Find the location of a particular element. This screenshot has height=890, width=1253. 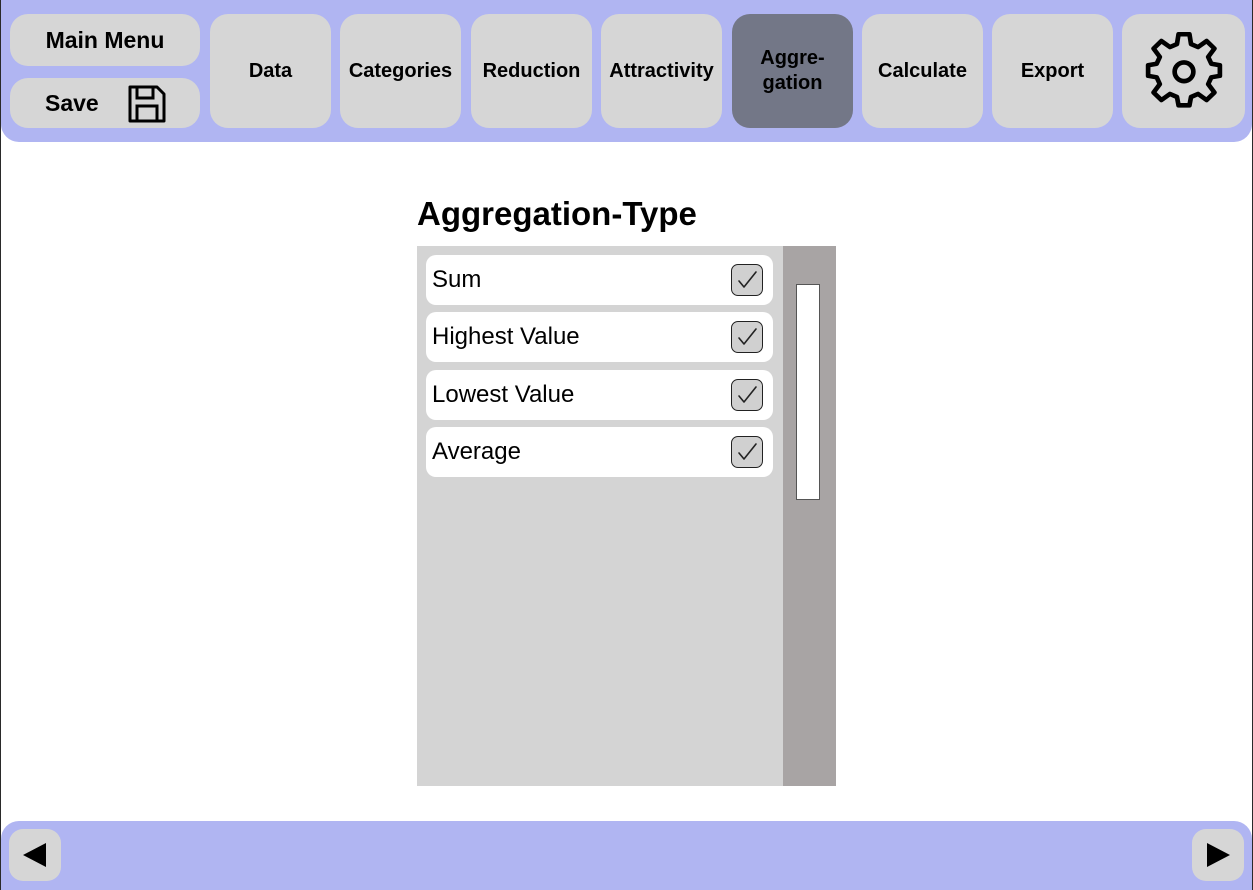

previous-button is located at coordinates (35, 855).